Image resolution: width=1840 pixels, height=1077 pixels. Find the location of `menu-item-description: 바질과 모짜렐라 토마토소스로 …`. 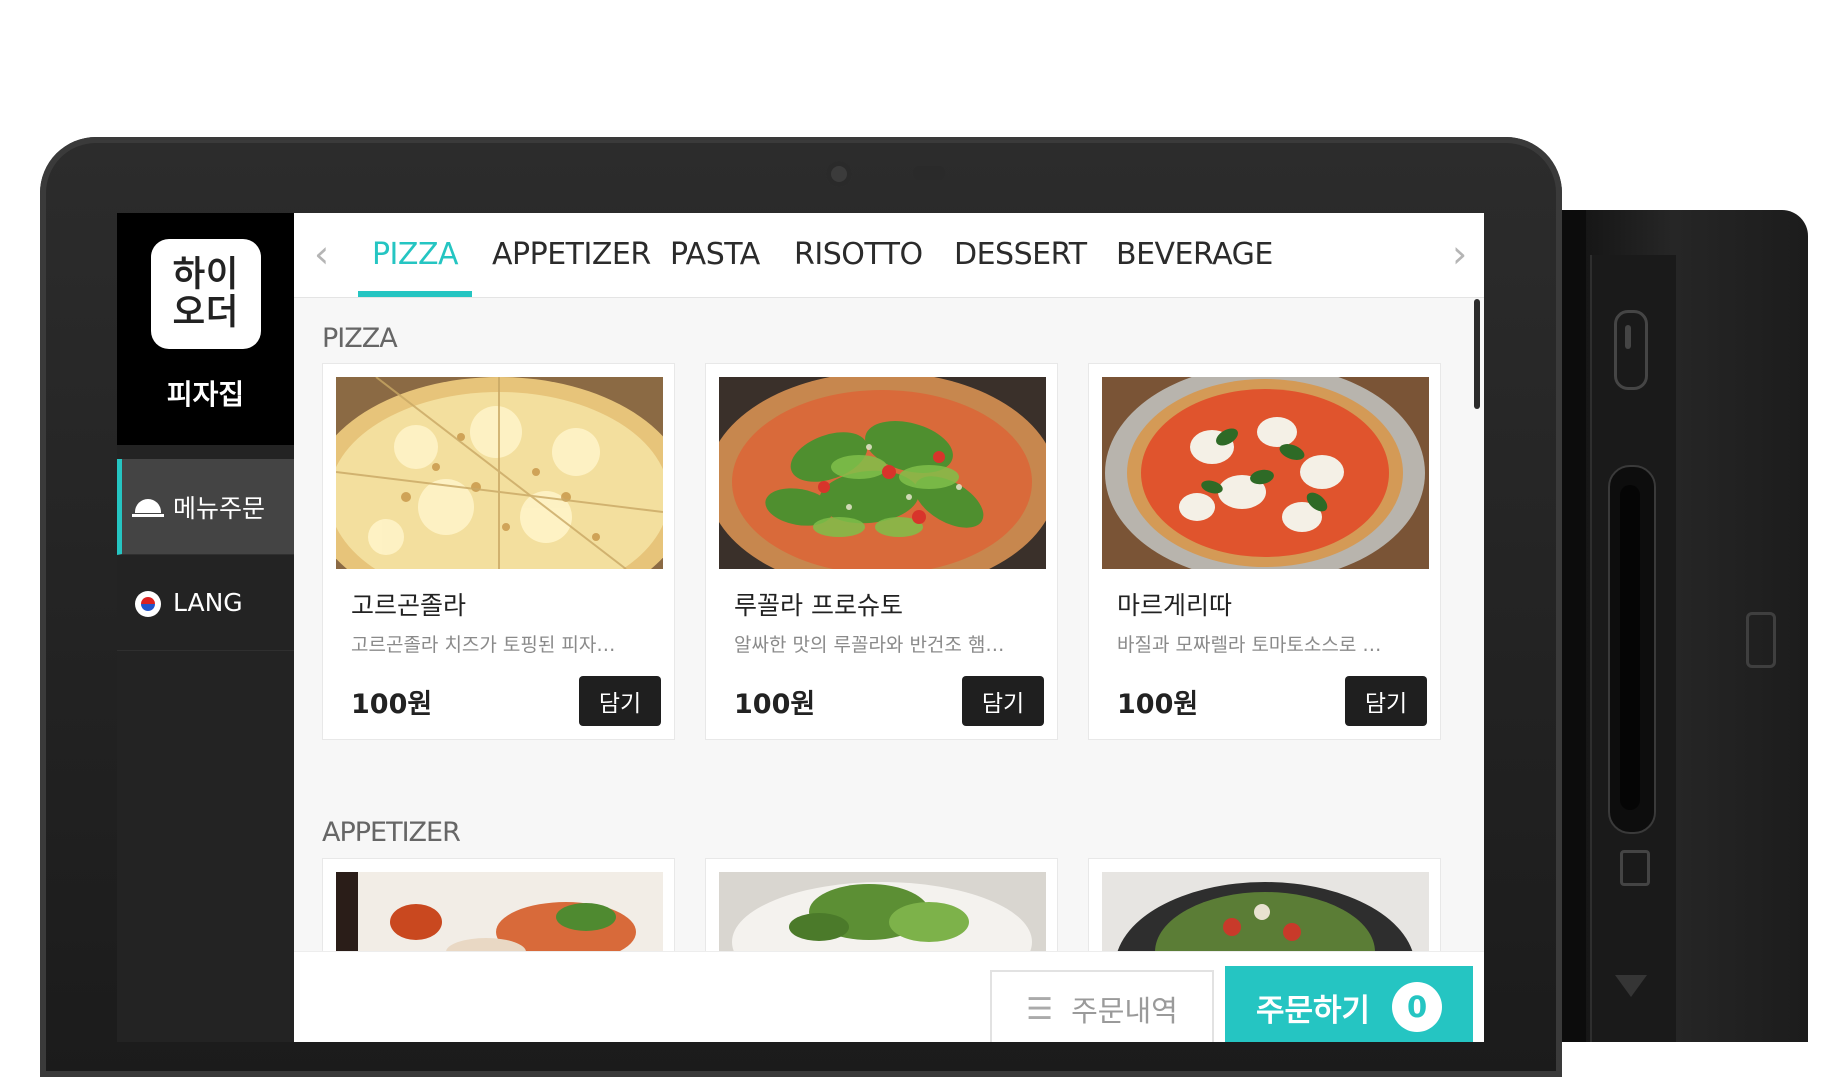

menu-item-description: 바질과 모짜렐라 토마토소스로 … is located at coordinates (1249, 645).